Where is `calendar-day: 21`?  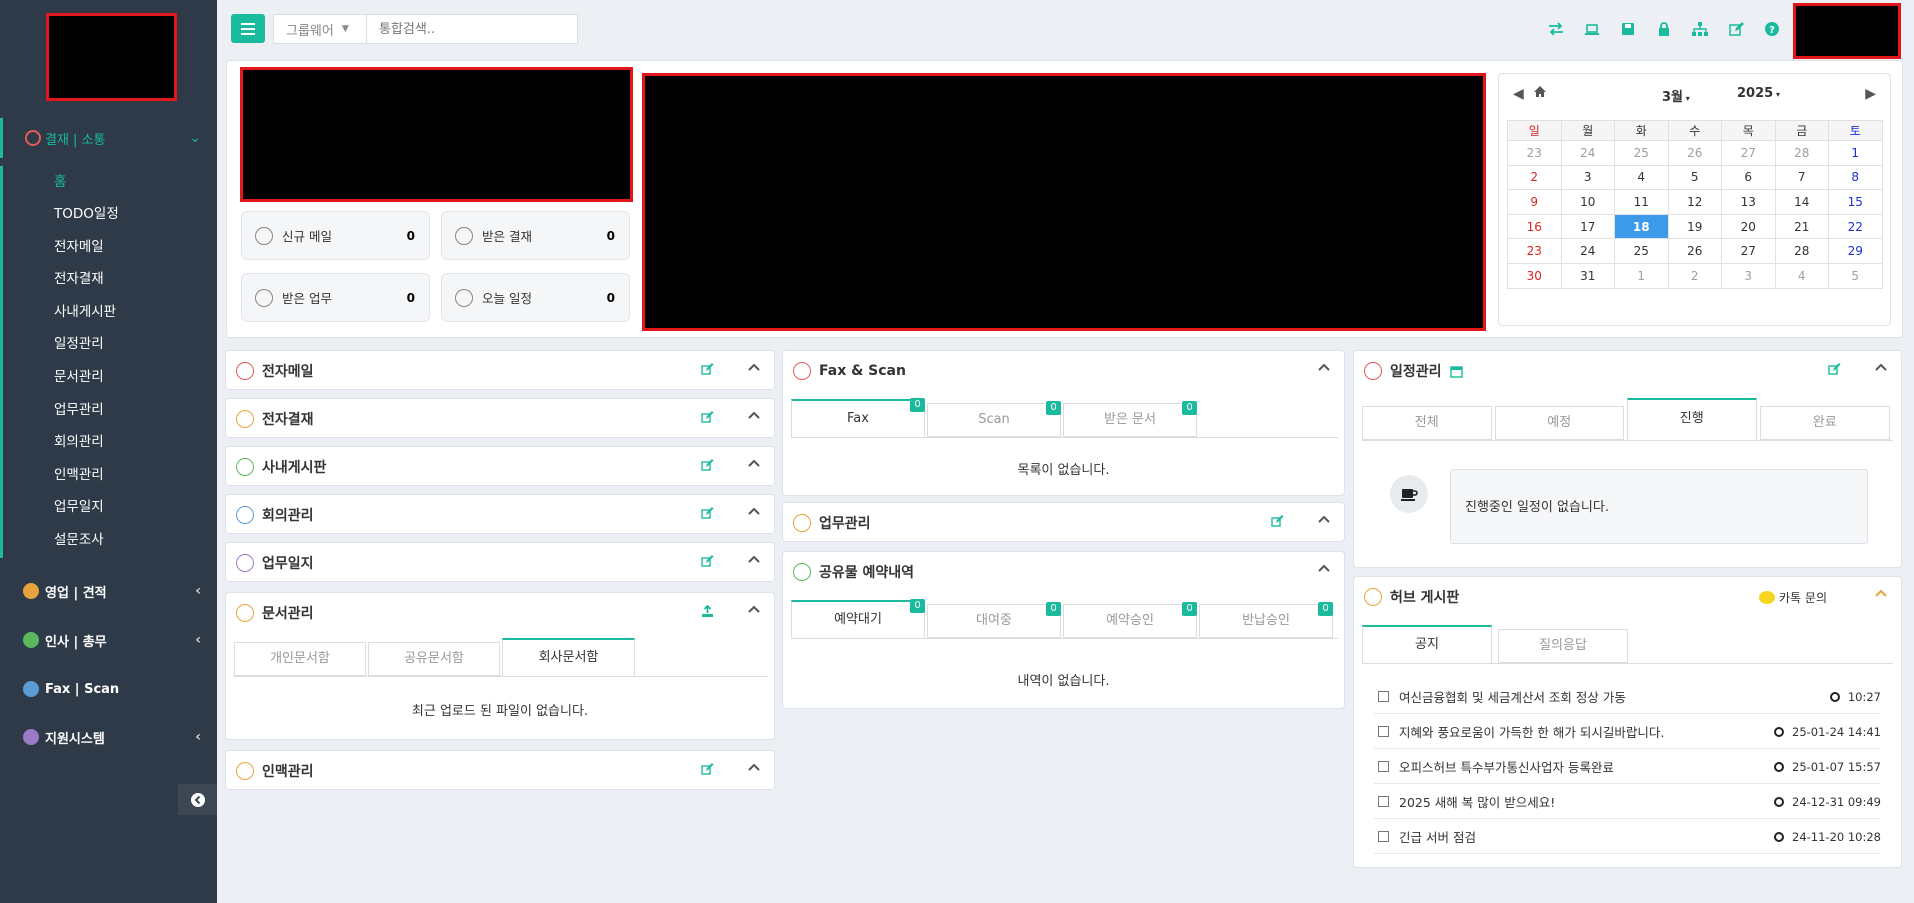
calendar-day: 21 is located at coordinates (1801, 226).